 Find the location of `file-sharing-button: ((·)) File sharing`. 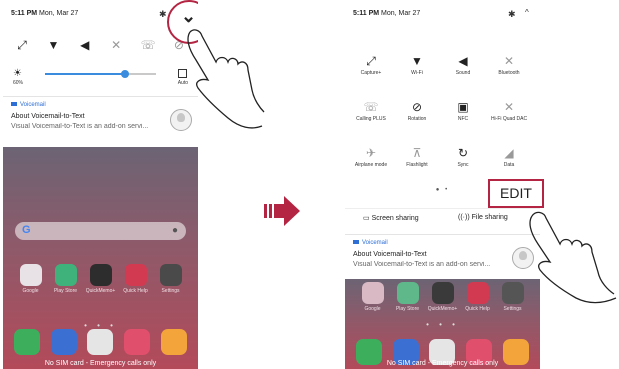

file-sharing-button: ((·)) File sharing is located at coordinates (483, 217).